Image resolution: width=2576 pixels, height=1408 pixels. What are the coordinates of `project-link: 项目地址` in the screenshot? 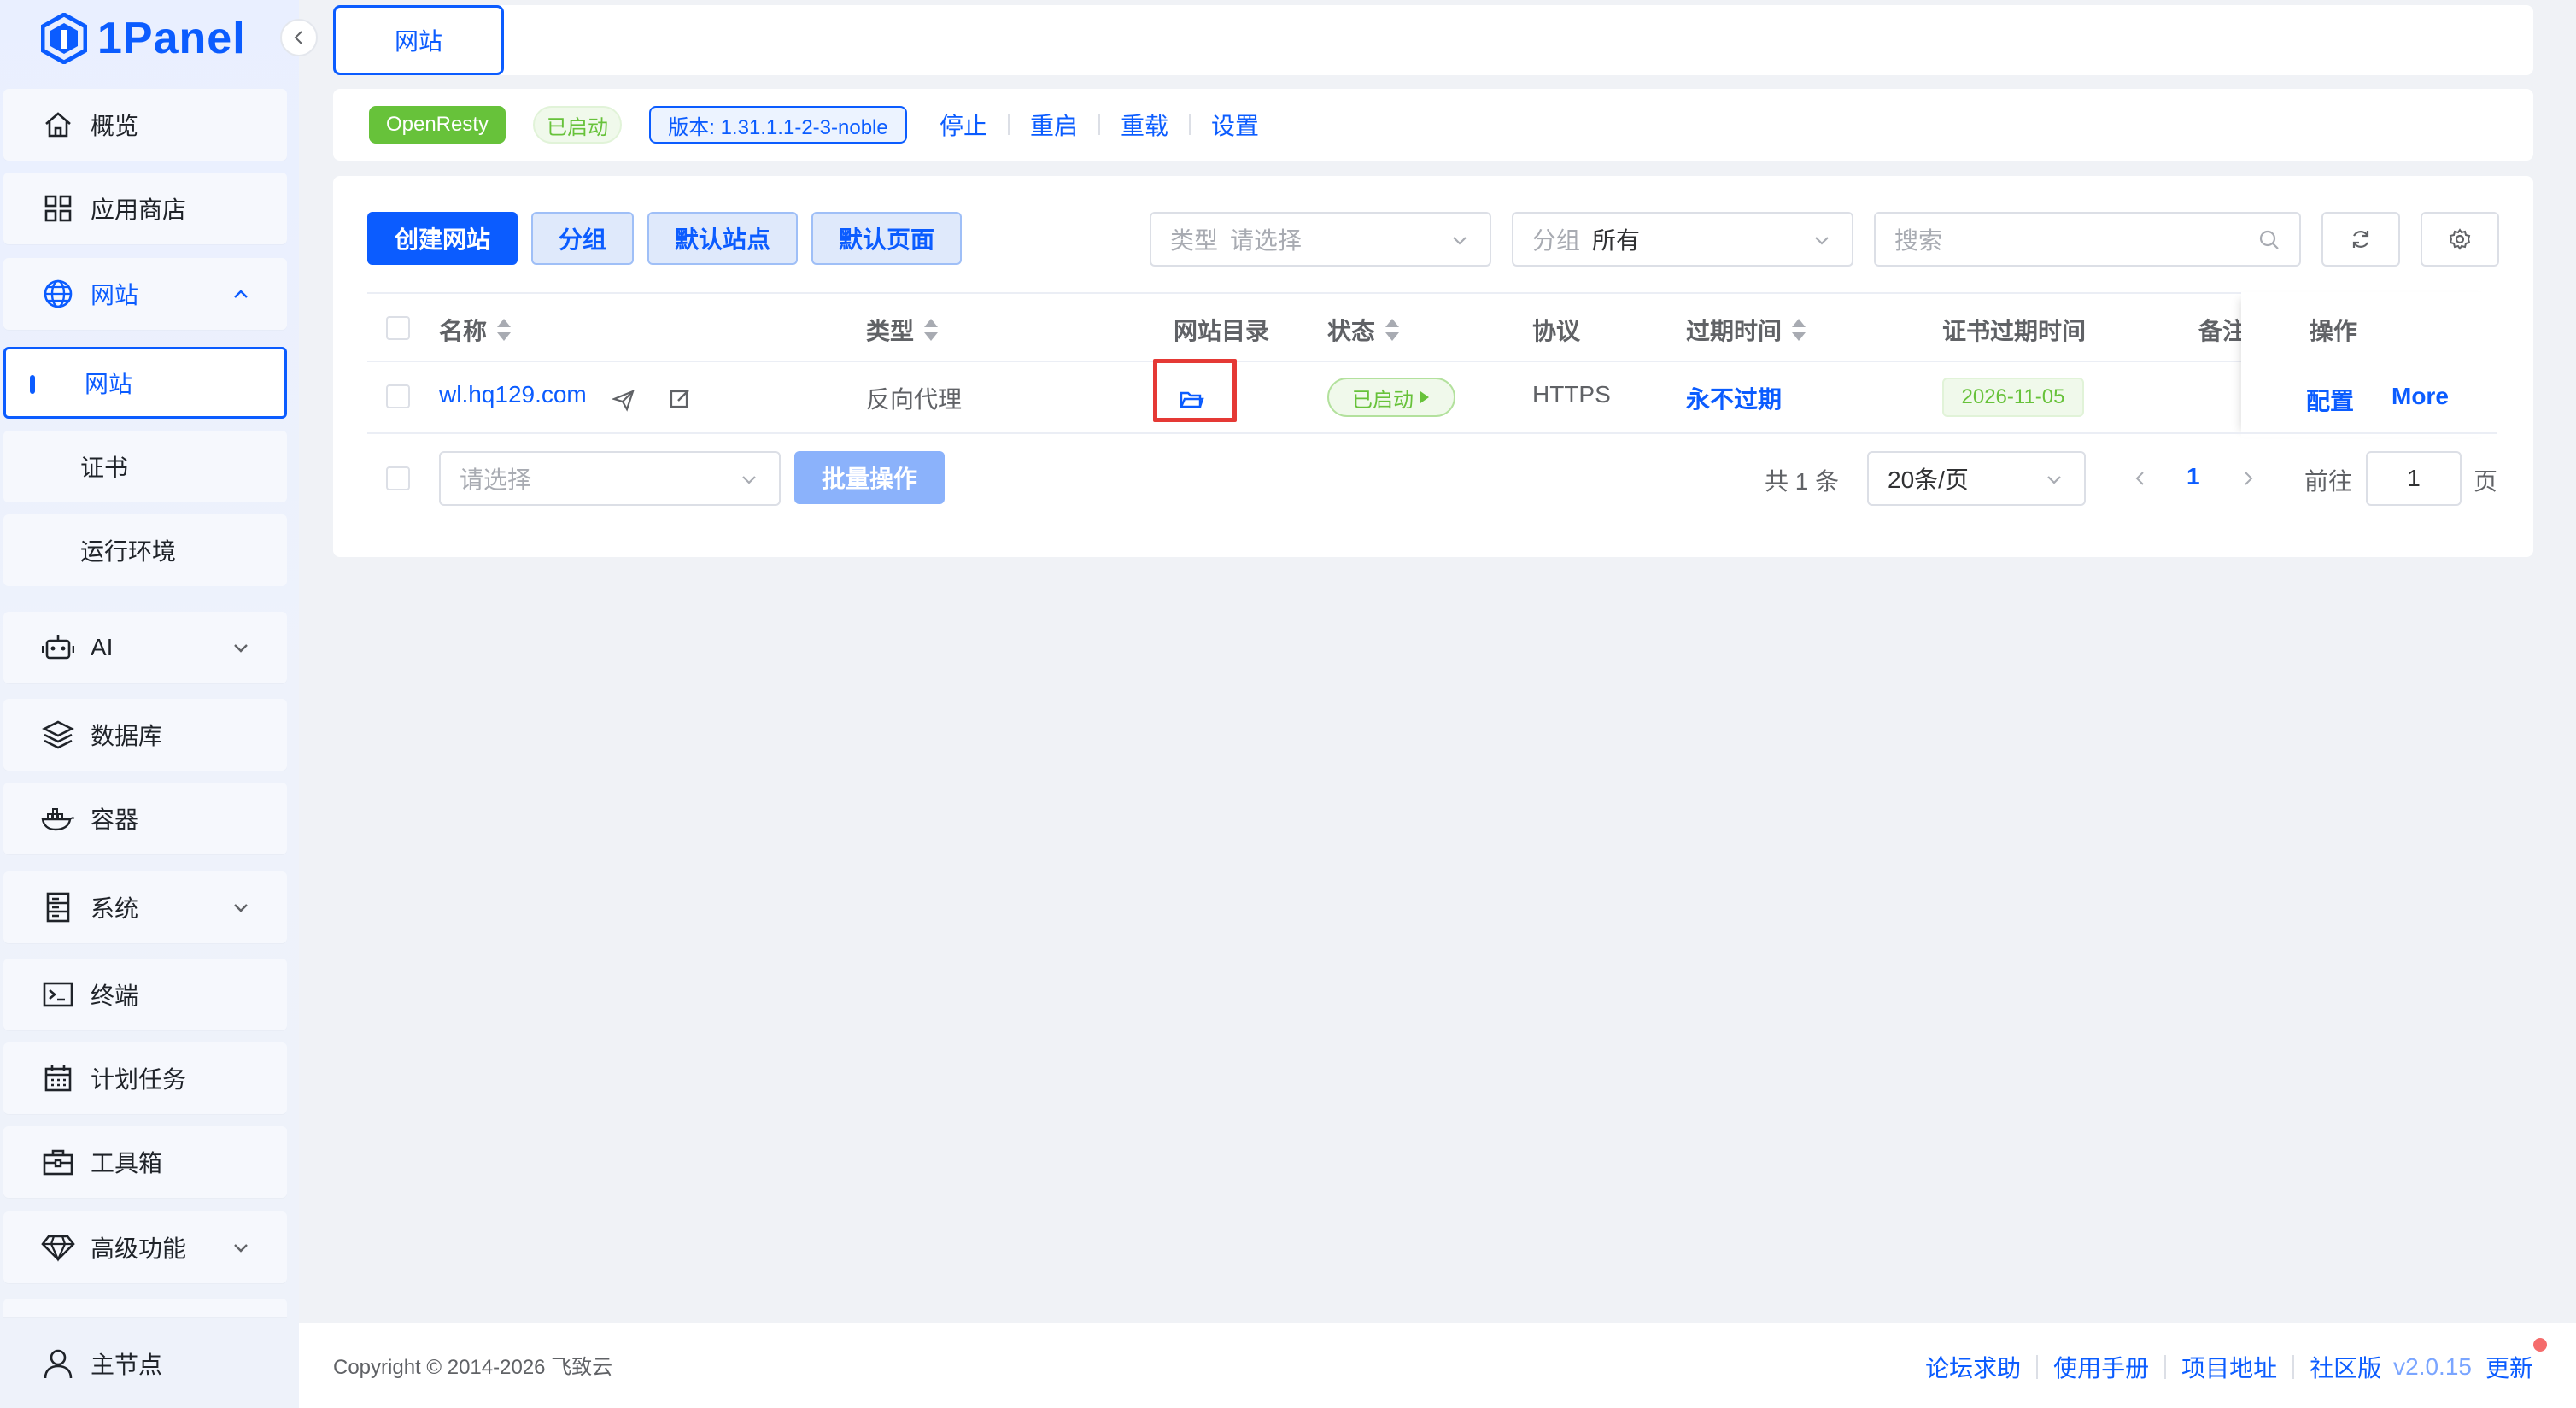 It's located at (2229, 1367).